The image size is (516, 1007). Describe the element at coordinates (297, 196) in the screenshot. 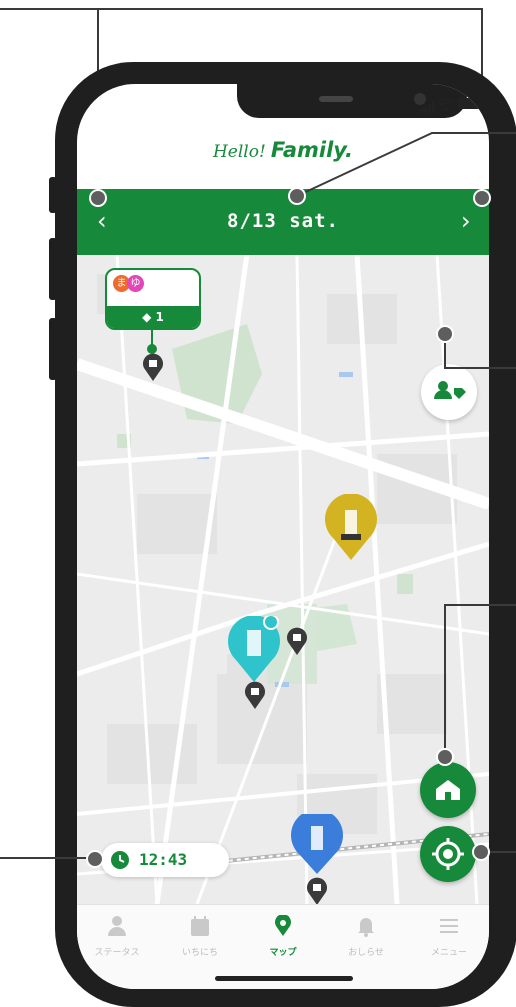

I see `callout-dot-date` at that location.